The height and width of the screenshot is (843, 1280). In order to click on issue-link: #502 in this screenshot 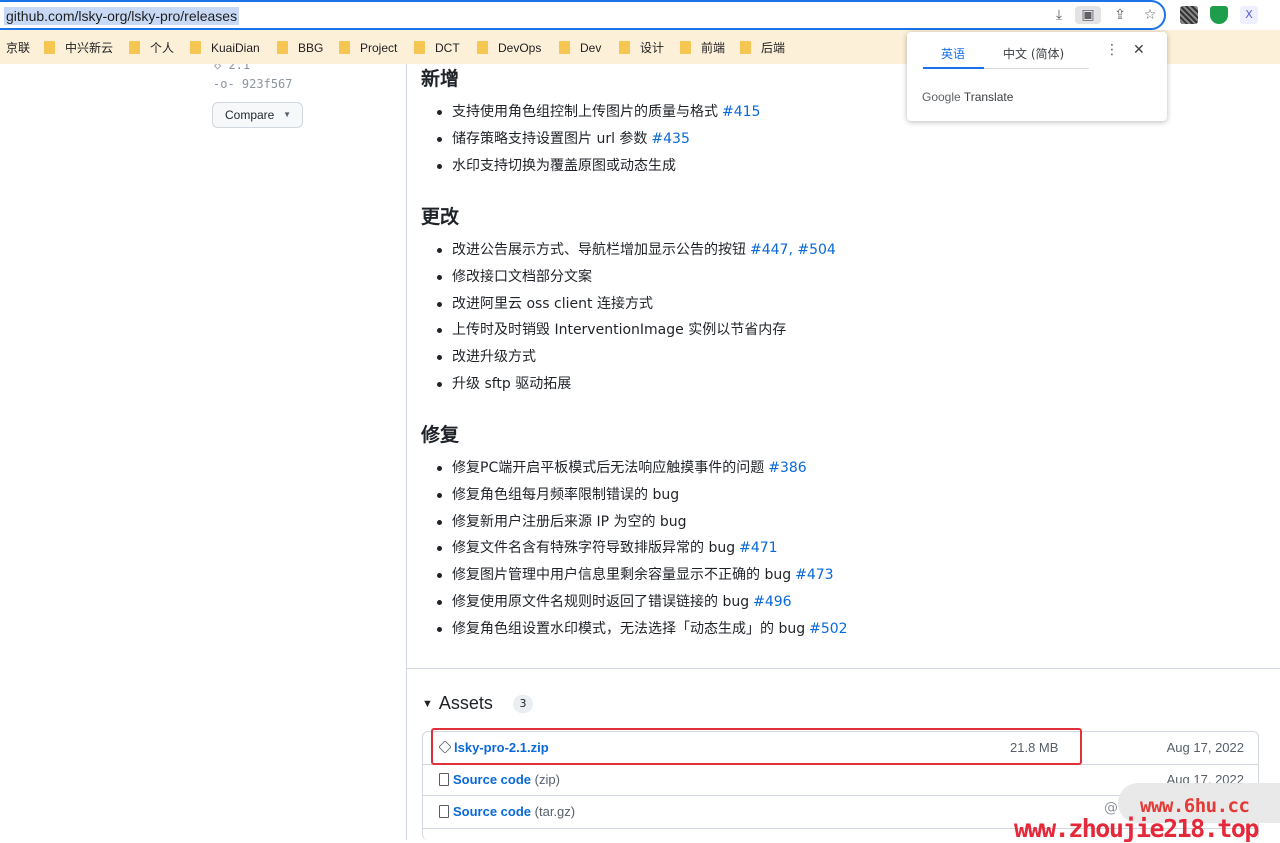, I will do `click(828, 629)`.